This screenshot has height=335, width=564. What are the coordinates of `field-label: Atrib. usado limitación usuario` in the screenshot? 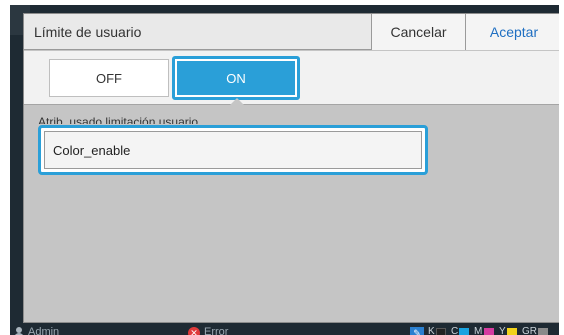 It's located at (118, 119).